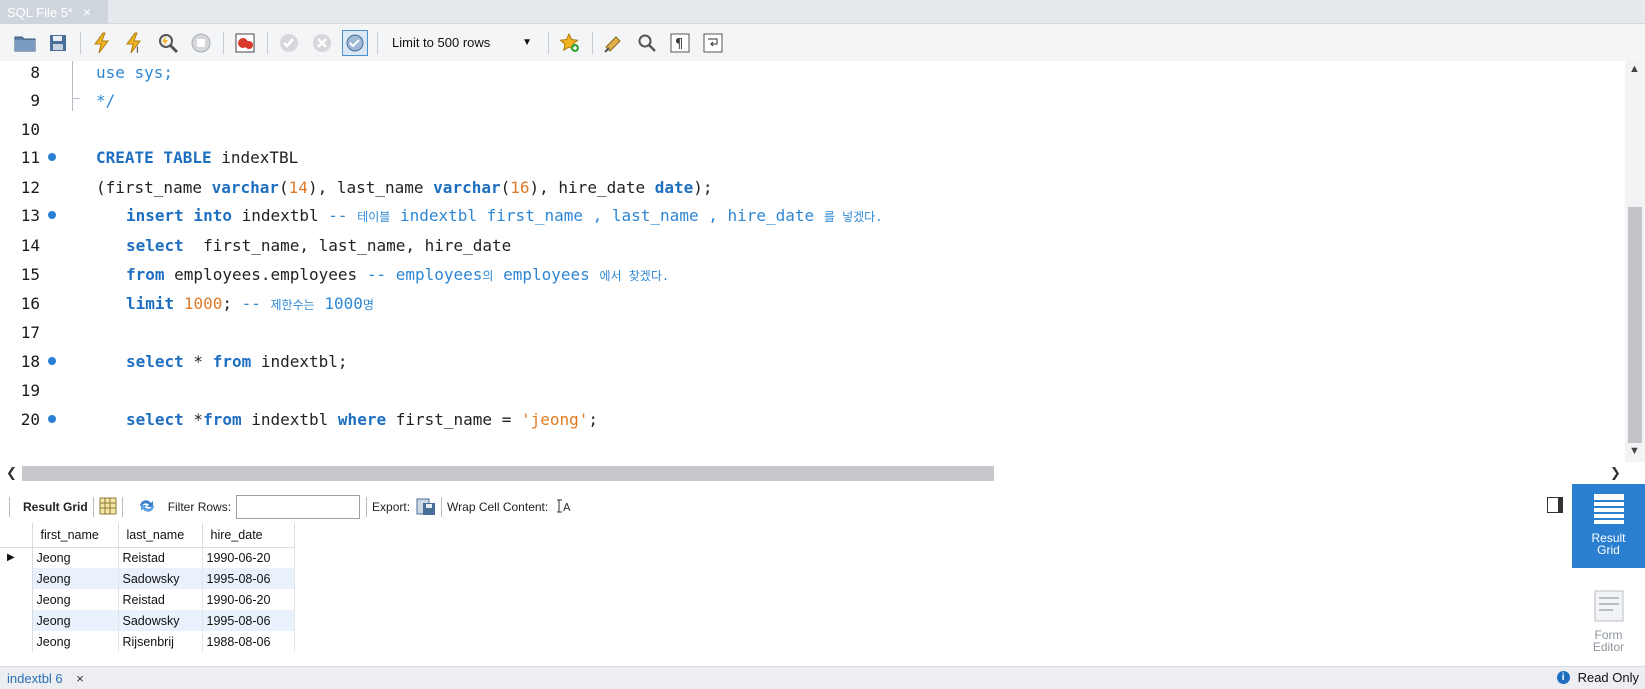 This screenshot has width=1645, height=689. Describe the element at coordinates (1634, 69) in the screenshot. I see `scroll-up-icon: ▲` at that location.